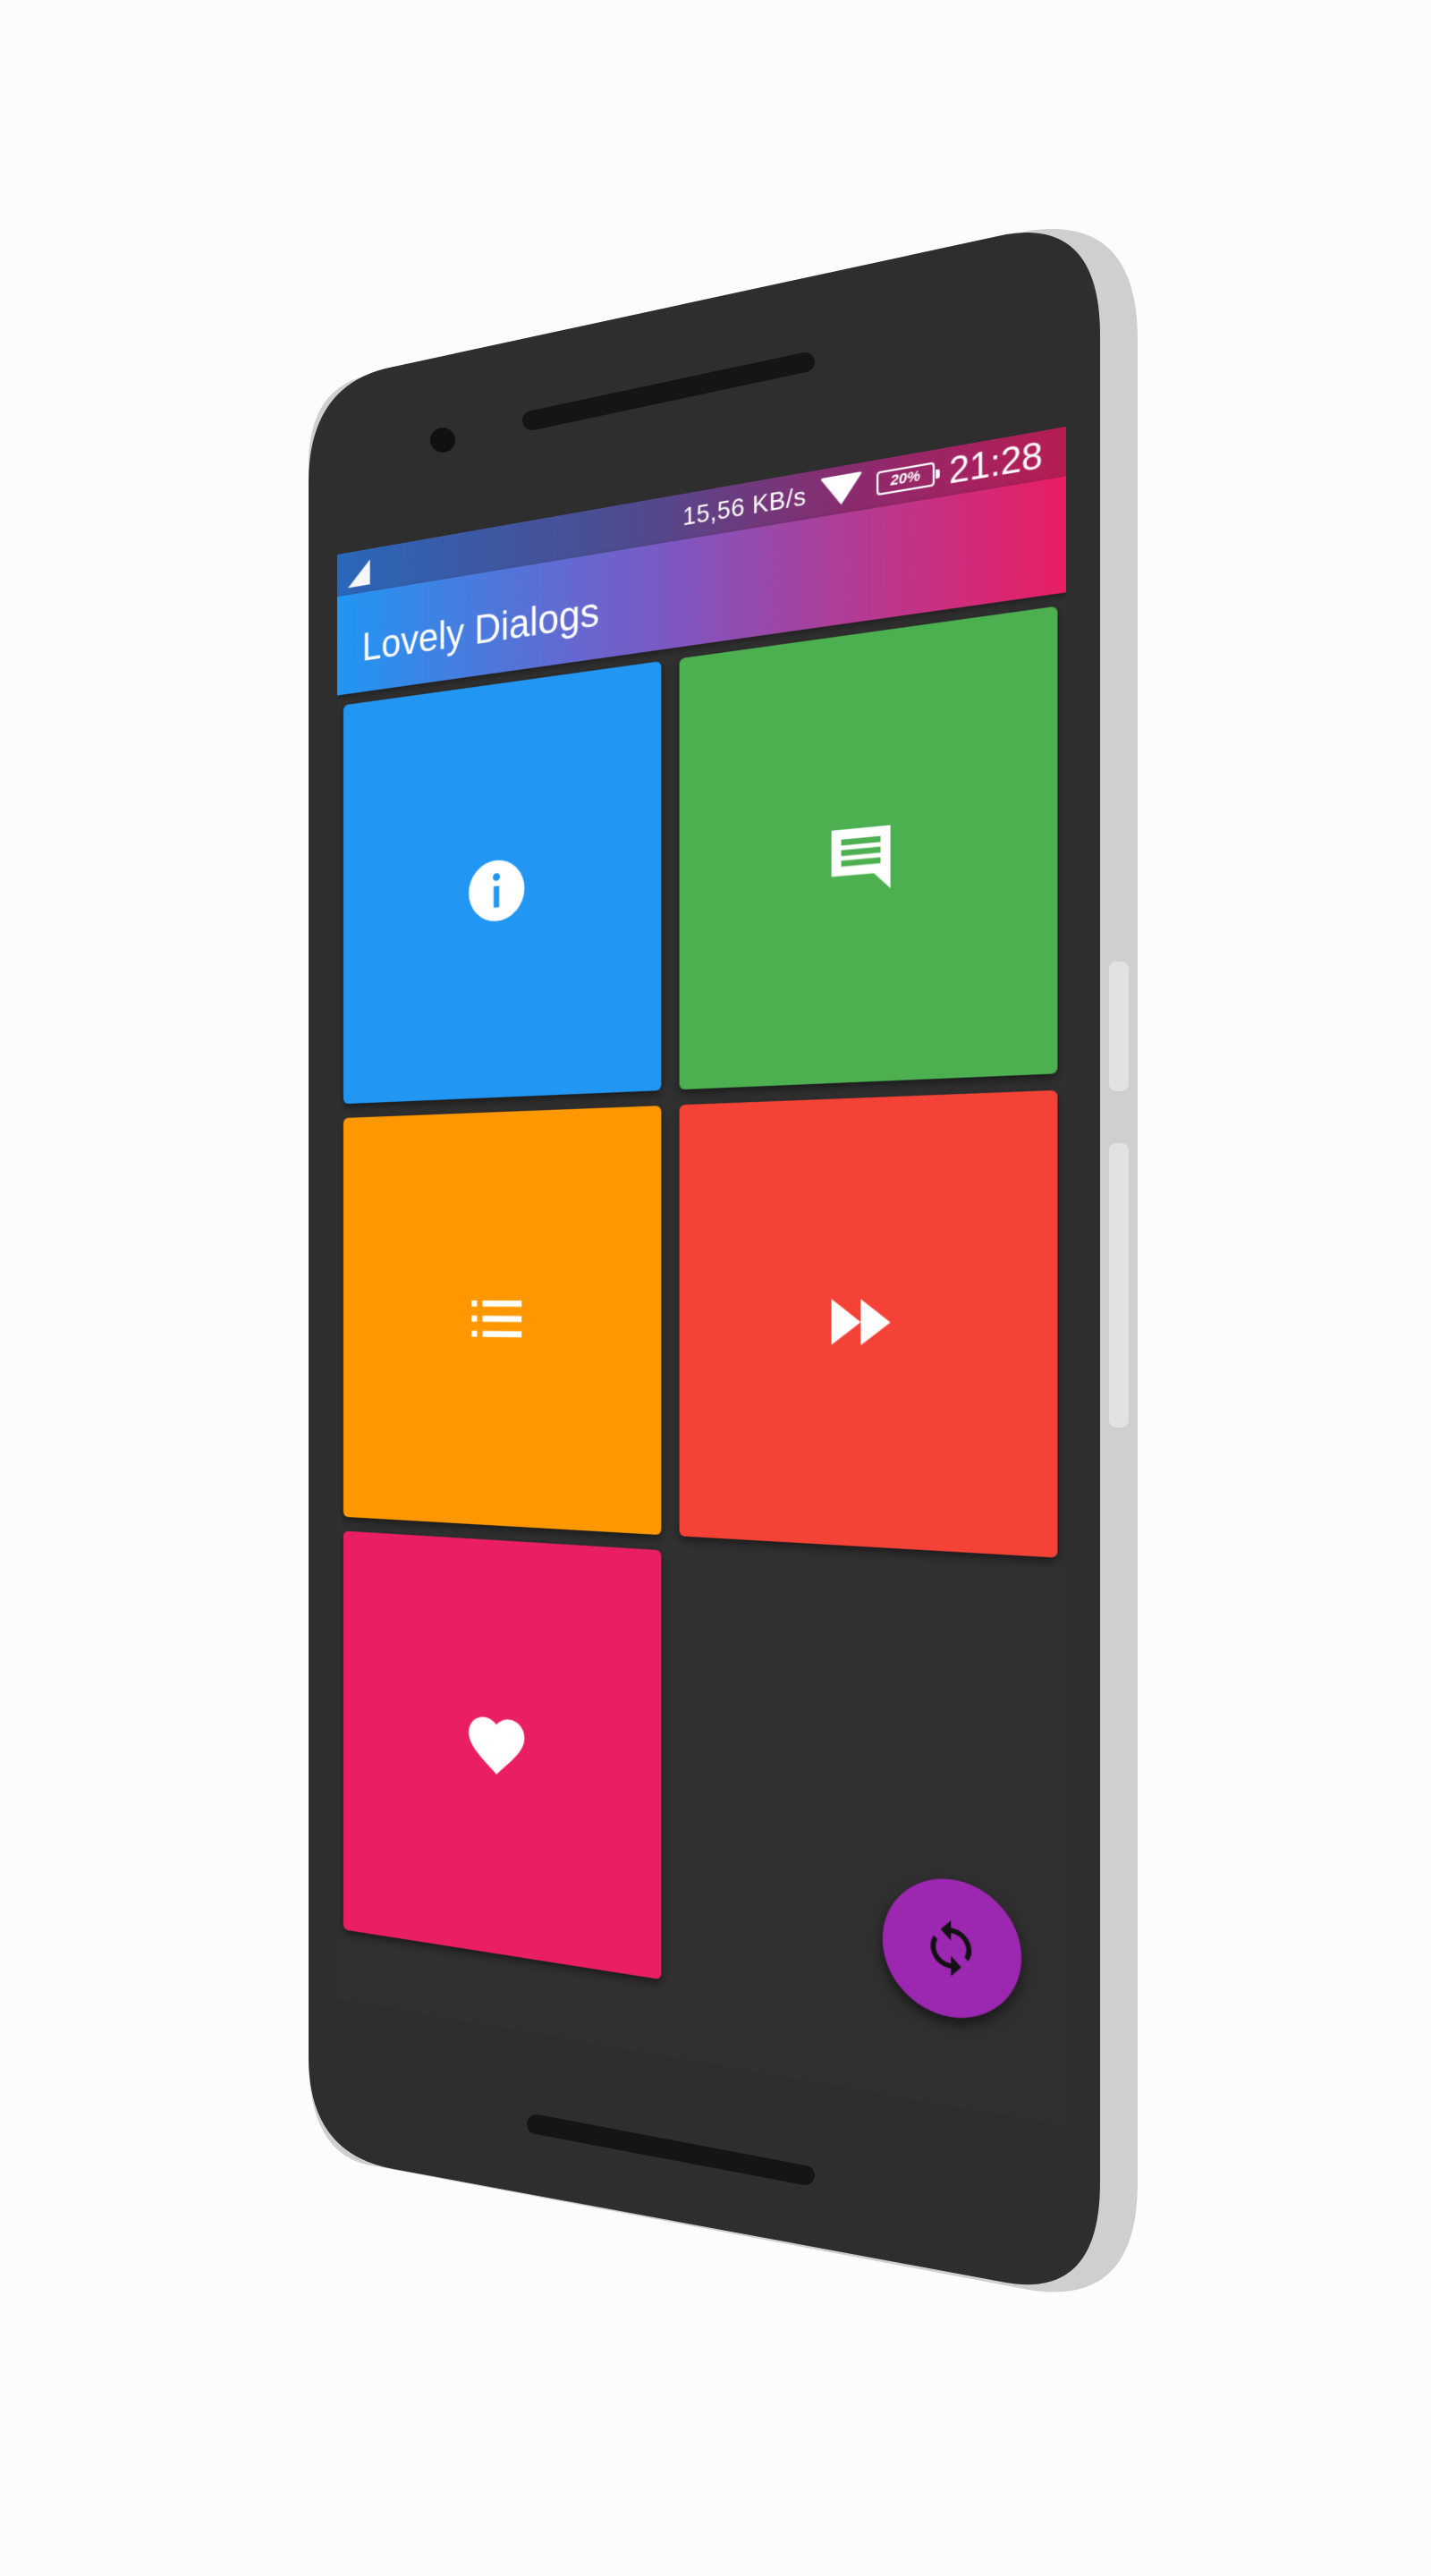 Image resolution: width=1431 pixels, height=2576 pixels. What do you see at coordinates (861, 859) in the screenshot?
I see `message-icon` at bounding box center [861, 859].